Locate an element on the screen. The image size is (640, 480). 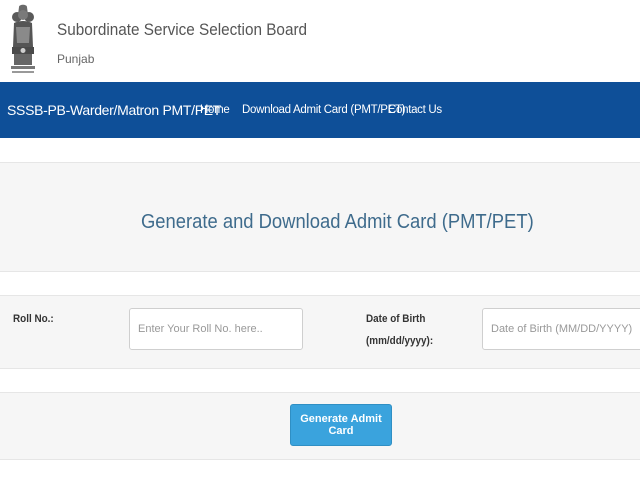
nav-download-admit-card-link: Download Admit Card (PMT/PET) is located at coordinates (324, 110).